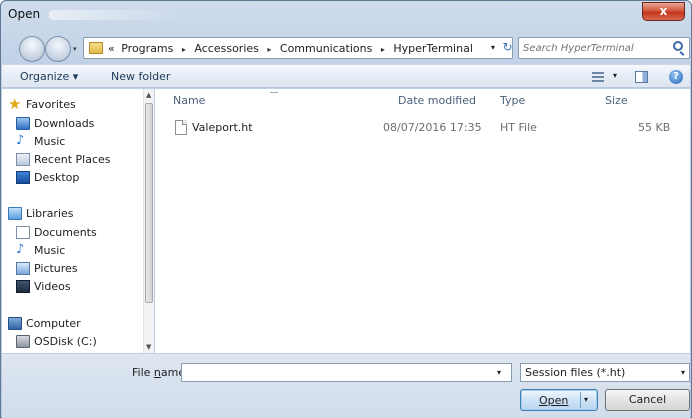 The width and height of the screenshot is (692, 418). What do you see at coordinates (663, 11) in the screenshot?
I see `close-button: x` at bounding box center [663, 11].